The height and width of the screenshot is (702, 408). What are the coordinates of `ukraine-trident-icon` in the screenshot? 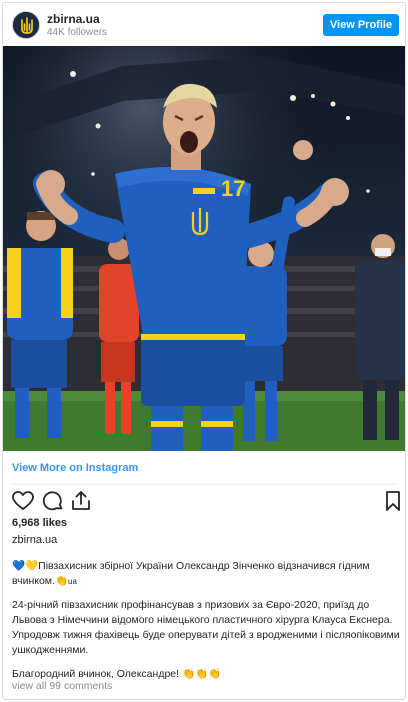 It's located at (26, 25).